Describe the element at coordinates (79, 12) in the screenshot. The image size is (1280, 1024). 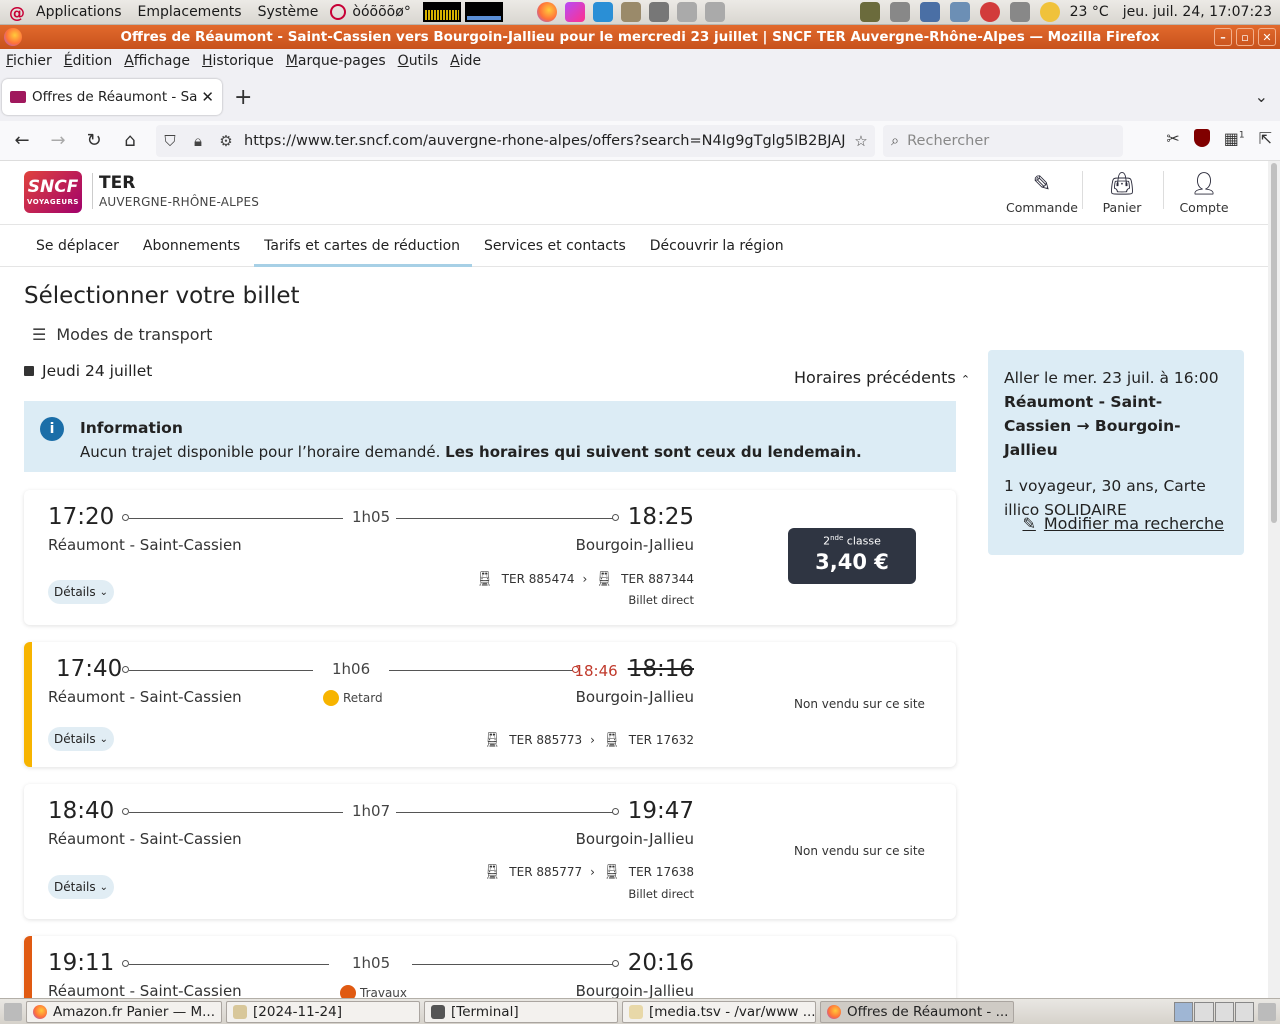
I see `applications-menu: Applications` at that location.